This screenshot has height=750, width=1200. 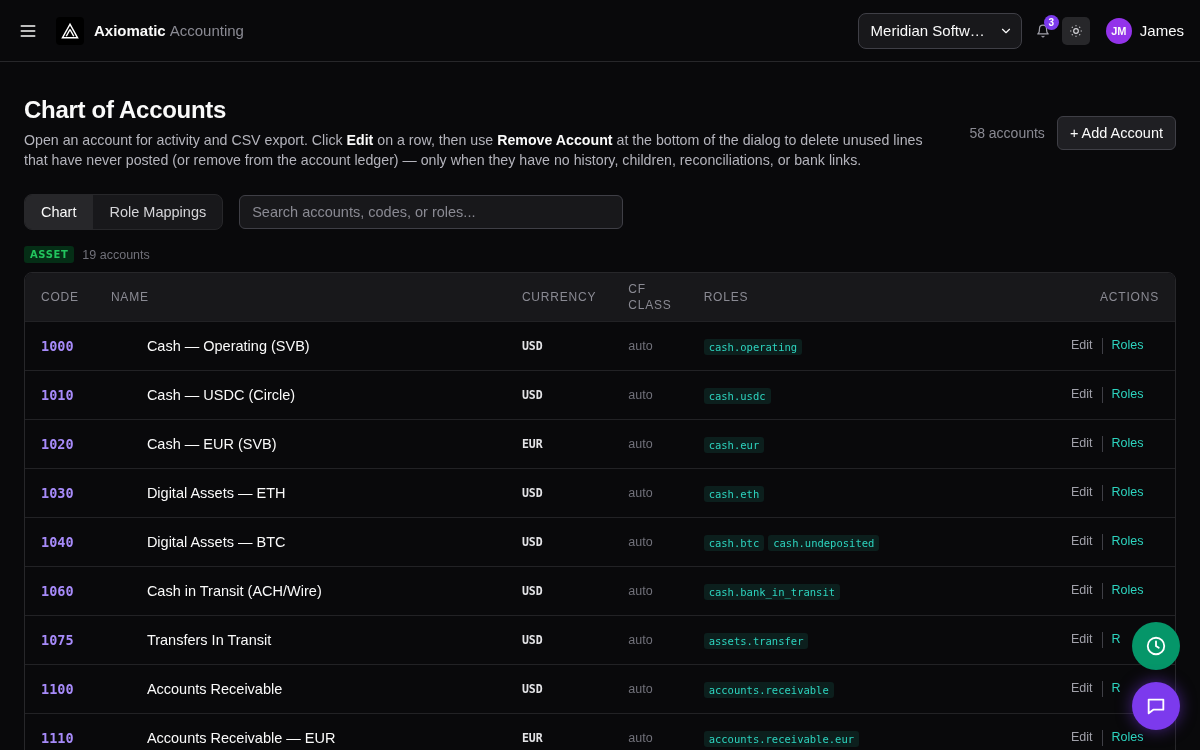 What do you see at coordinates (1118, 30) in the screenshot?
I see `user-avatar: JM` at bounding box center [1118, 30].